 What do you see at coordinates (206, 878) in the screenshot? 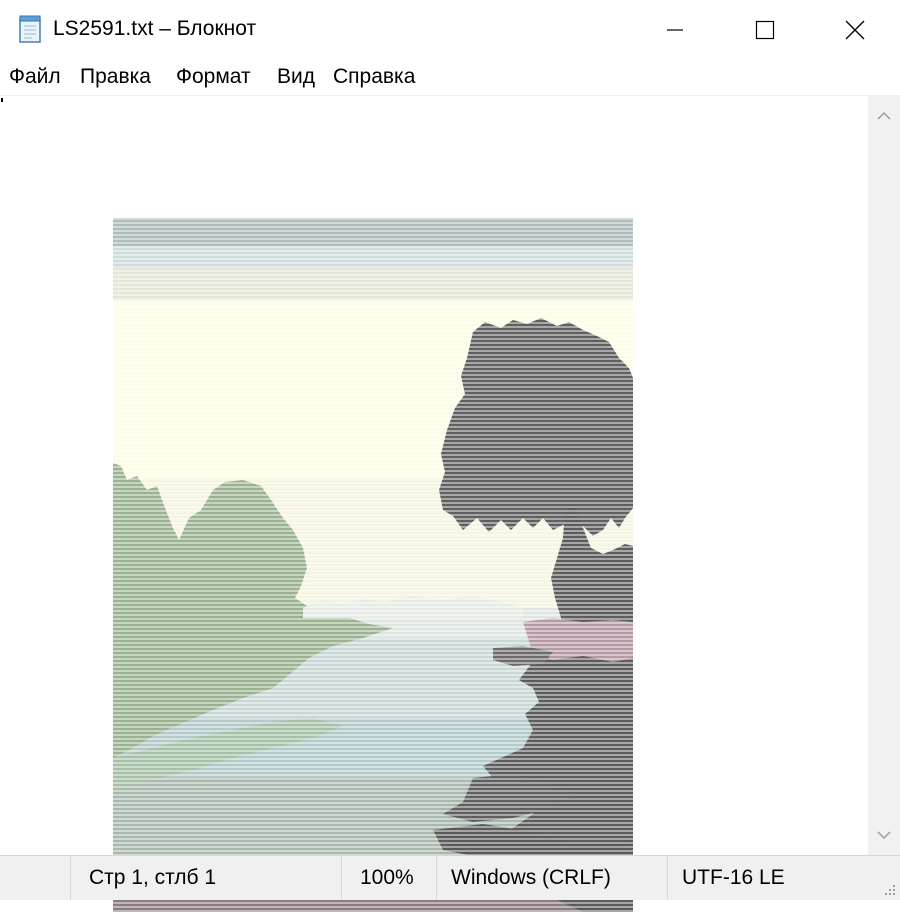
I see `cursor-position: Стр 1, стлб 1` at bounding box center [206, 878].